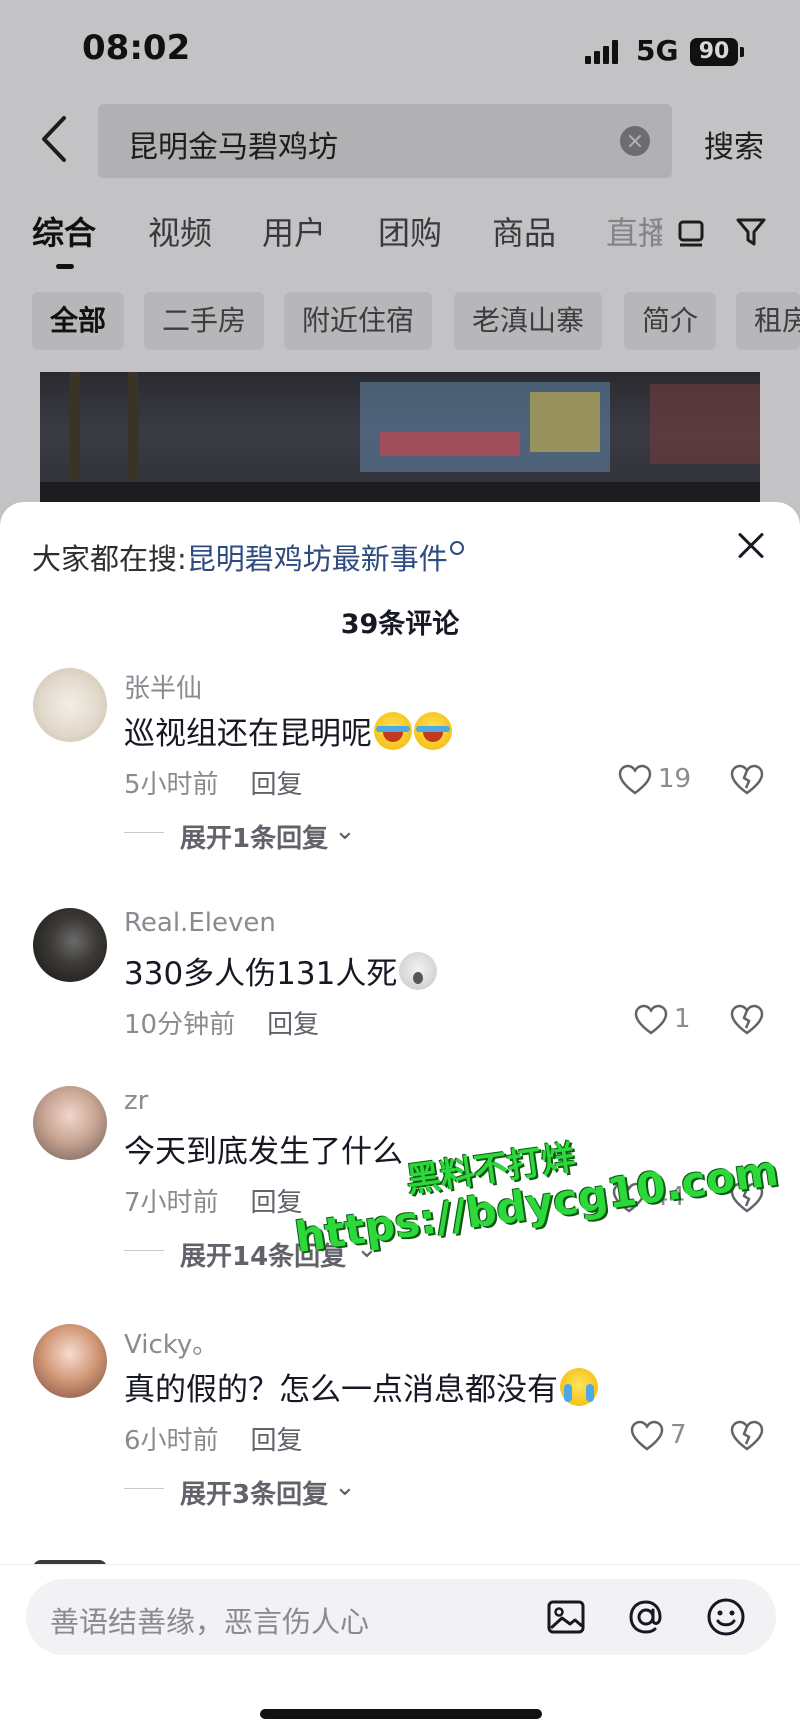 The width and height of the screenshot is (800, 1733). Describe the element at coordinates (579, 1387) in the screenshot. I see `crying-emoji` at that location.